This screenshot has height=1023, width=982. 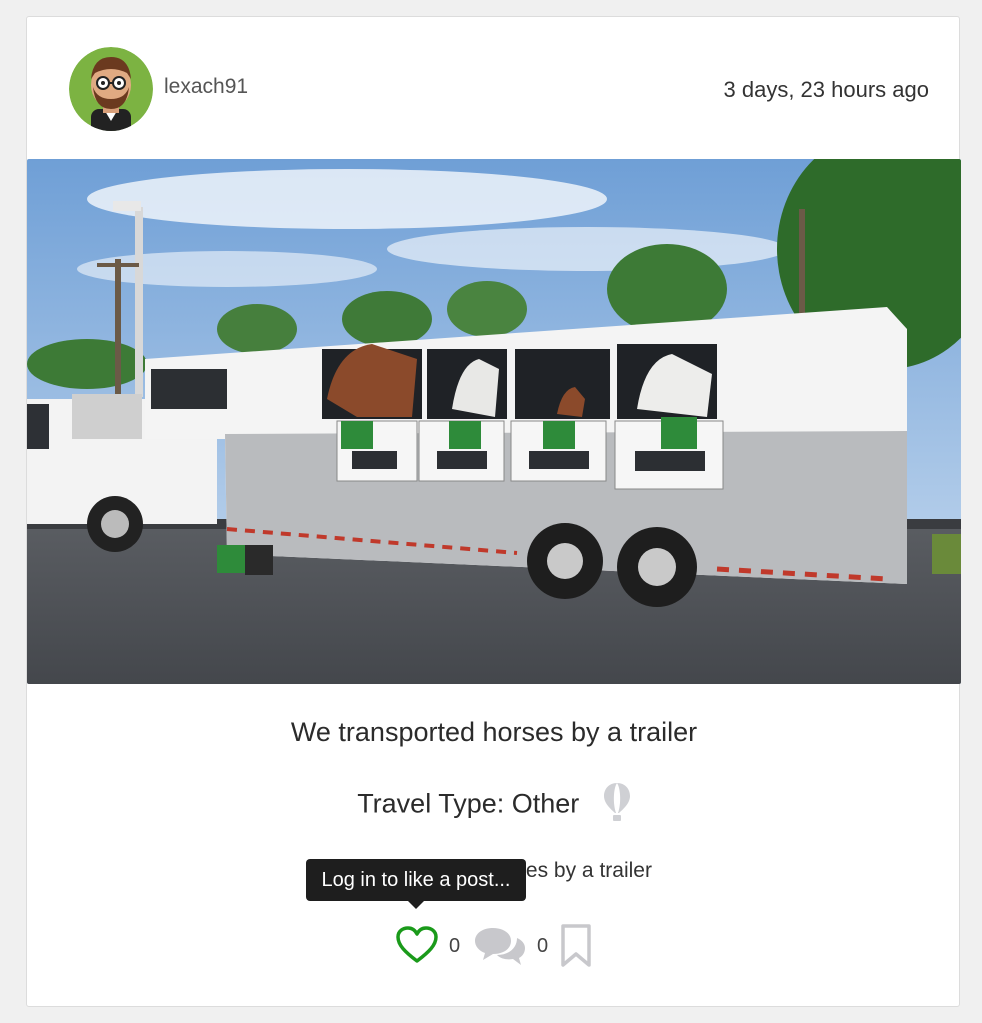 What do you see at coordinates (111, 89) in the screenshot?
I see `user-avatar` at bounding box center [111, 89].